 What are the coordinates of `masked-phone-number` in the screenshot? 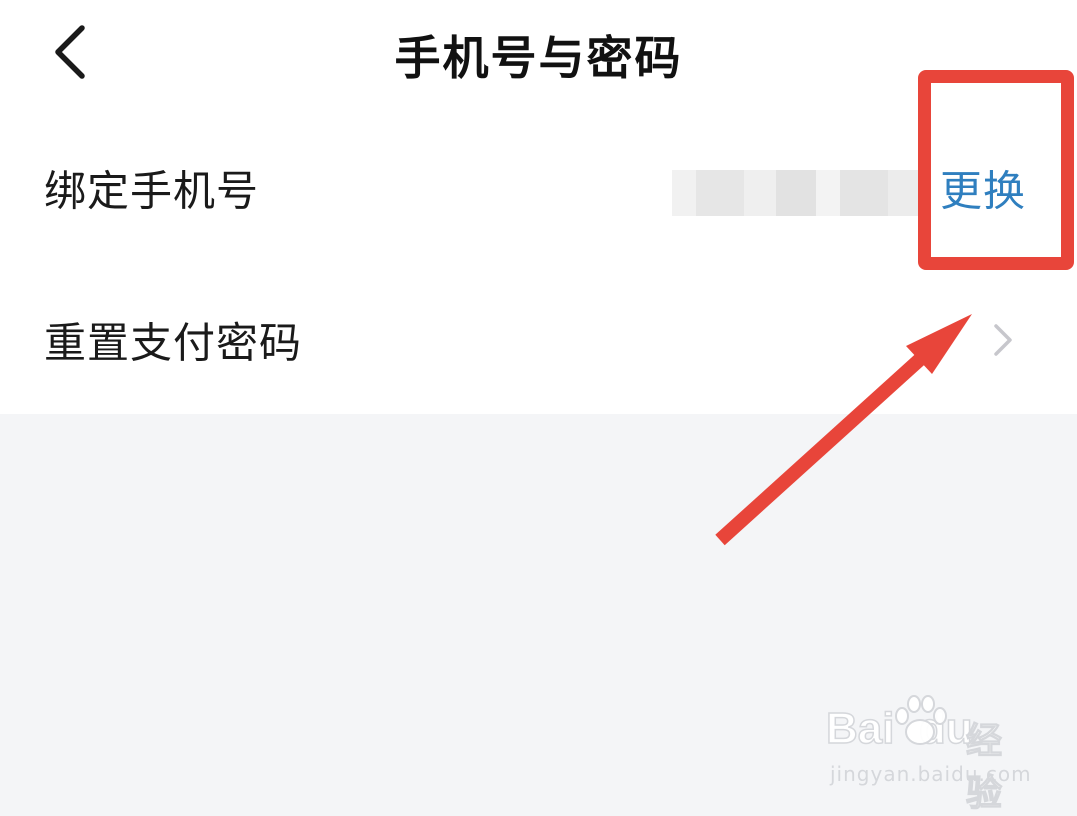 It's located at (796, 193).